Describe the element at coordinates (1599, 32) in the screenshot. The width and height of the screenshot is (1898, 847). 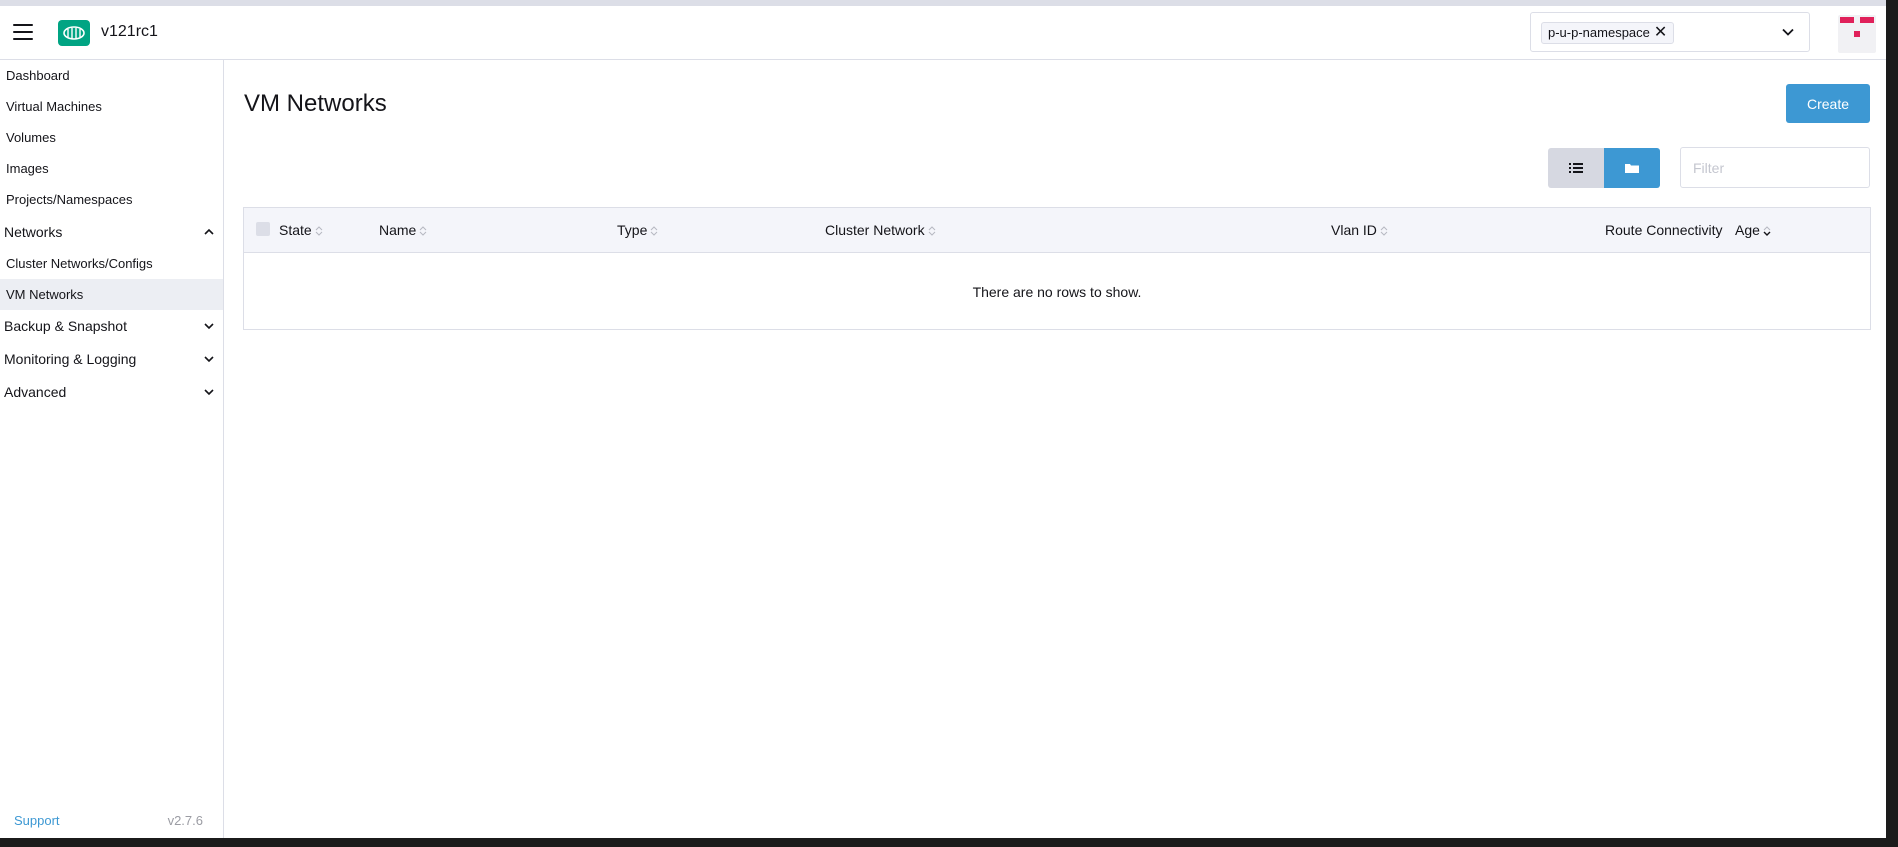
I see `namespace-chip-label: p-u-p-namespace` at that location.